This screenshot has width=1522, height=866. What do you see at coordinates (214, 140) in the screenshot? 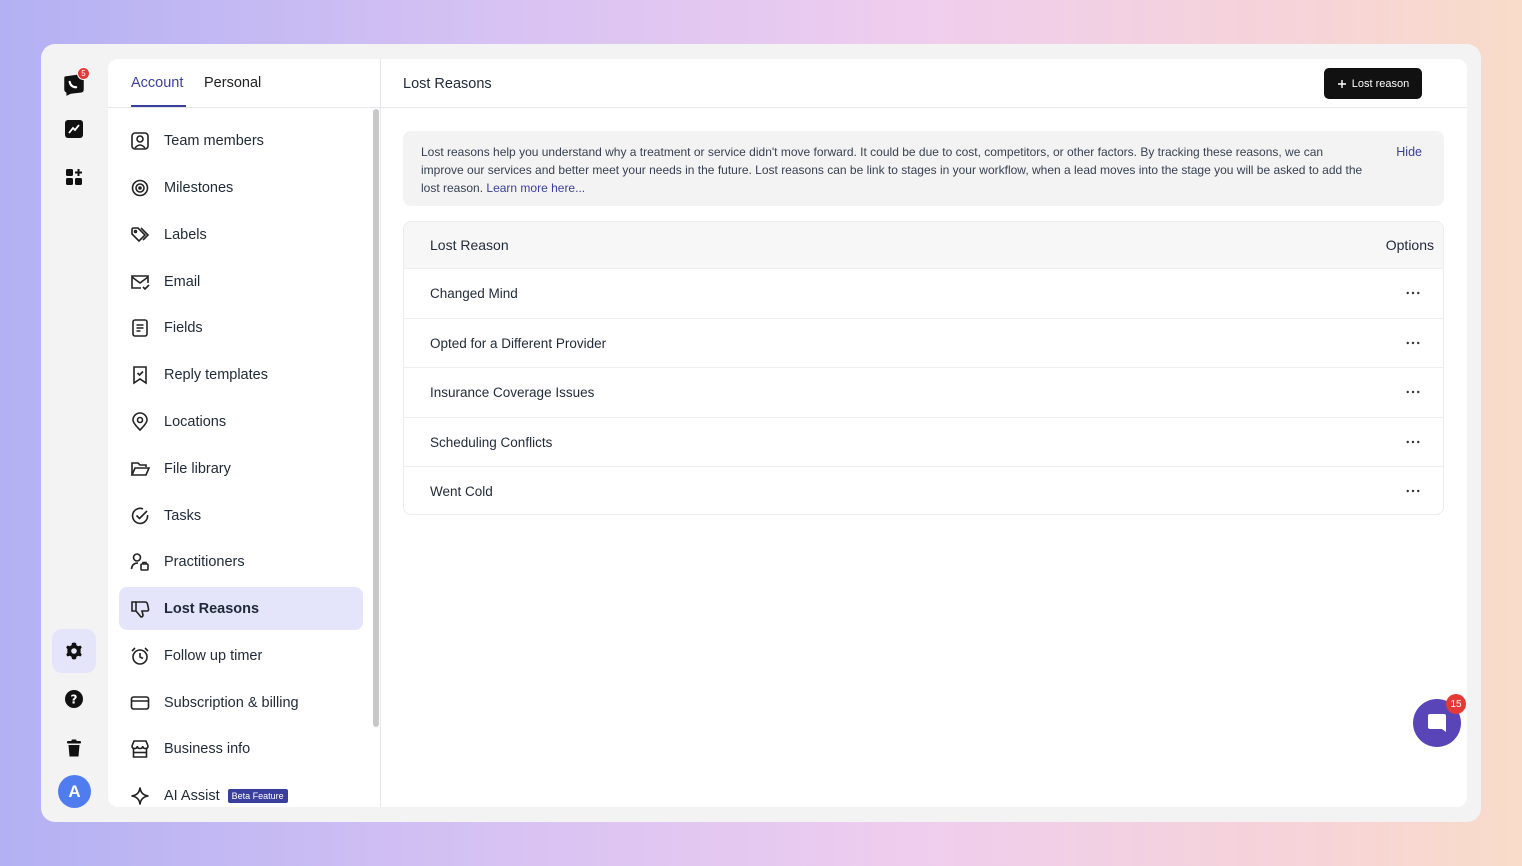
I see `sidebar-item-label: Team members` at bounding box center [214, 140].